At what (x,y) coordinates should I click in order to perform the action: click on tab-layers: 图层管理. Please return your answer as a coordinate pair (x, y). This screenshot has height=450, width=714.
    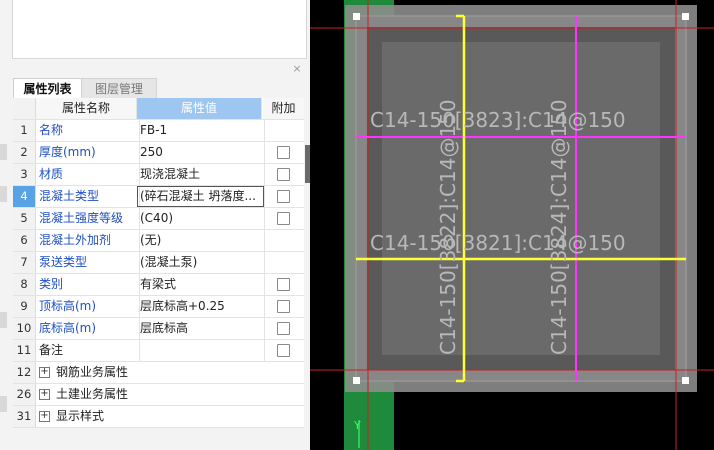
    Looking at the image, I should click on (119, 88).